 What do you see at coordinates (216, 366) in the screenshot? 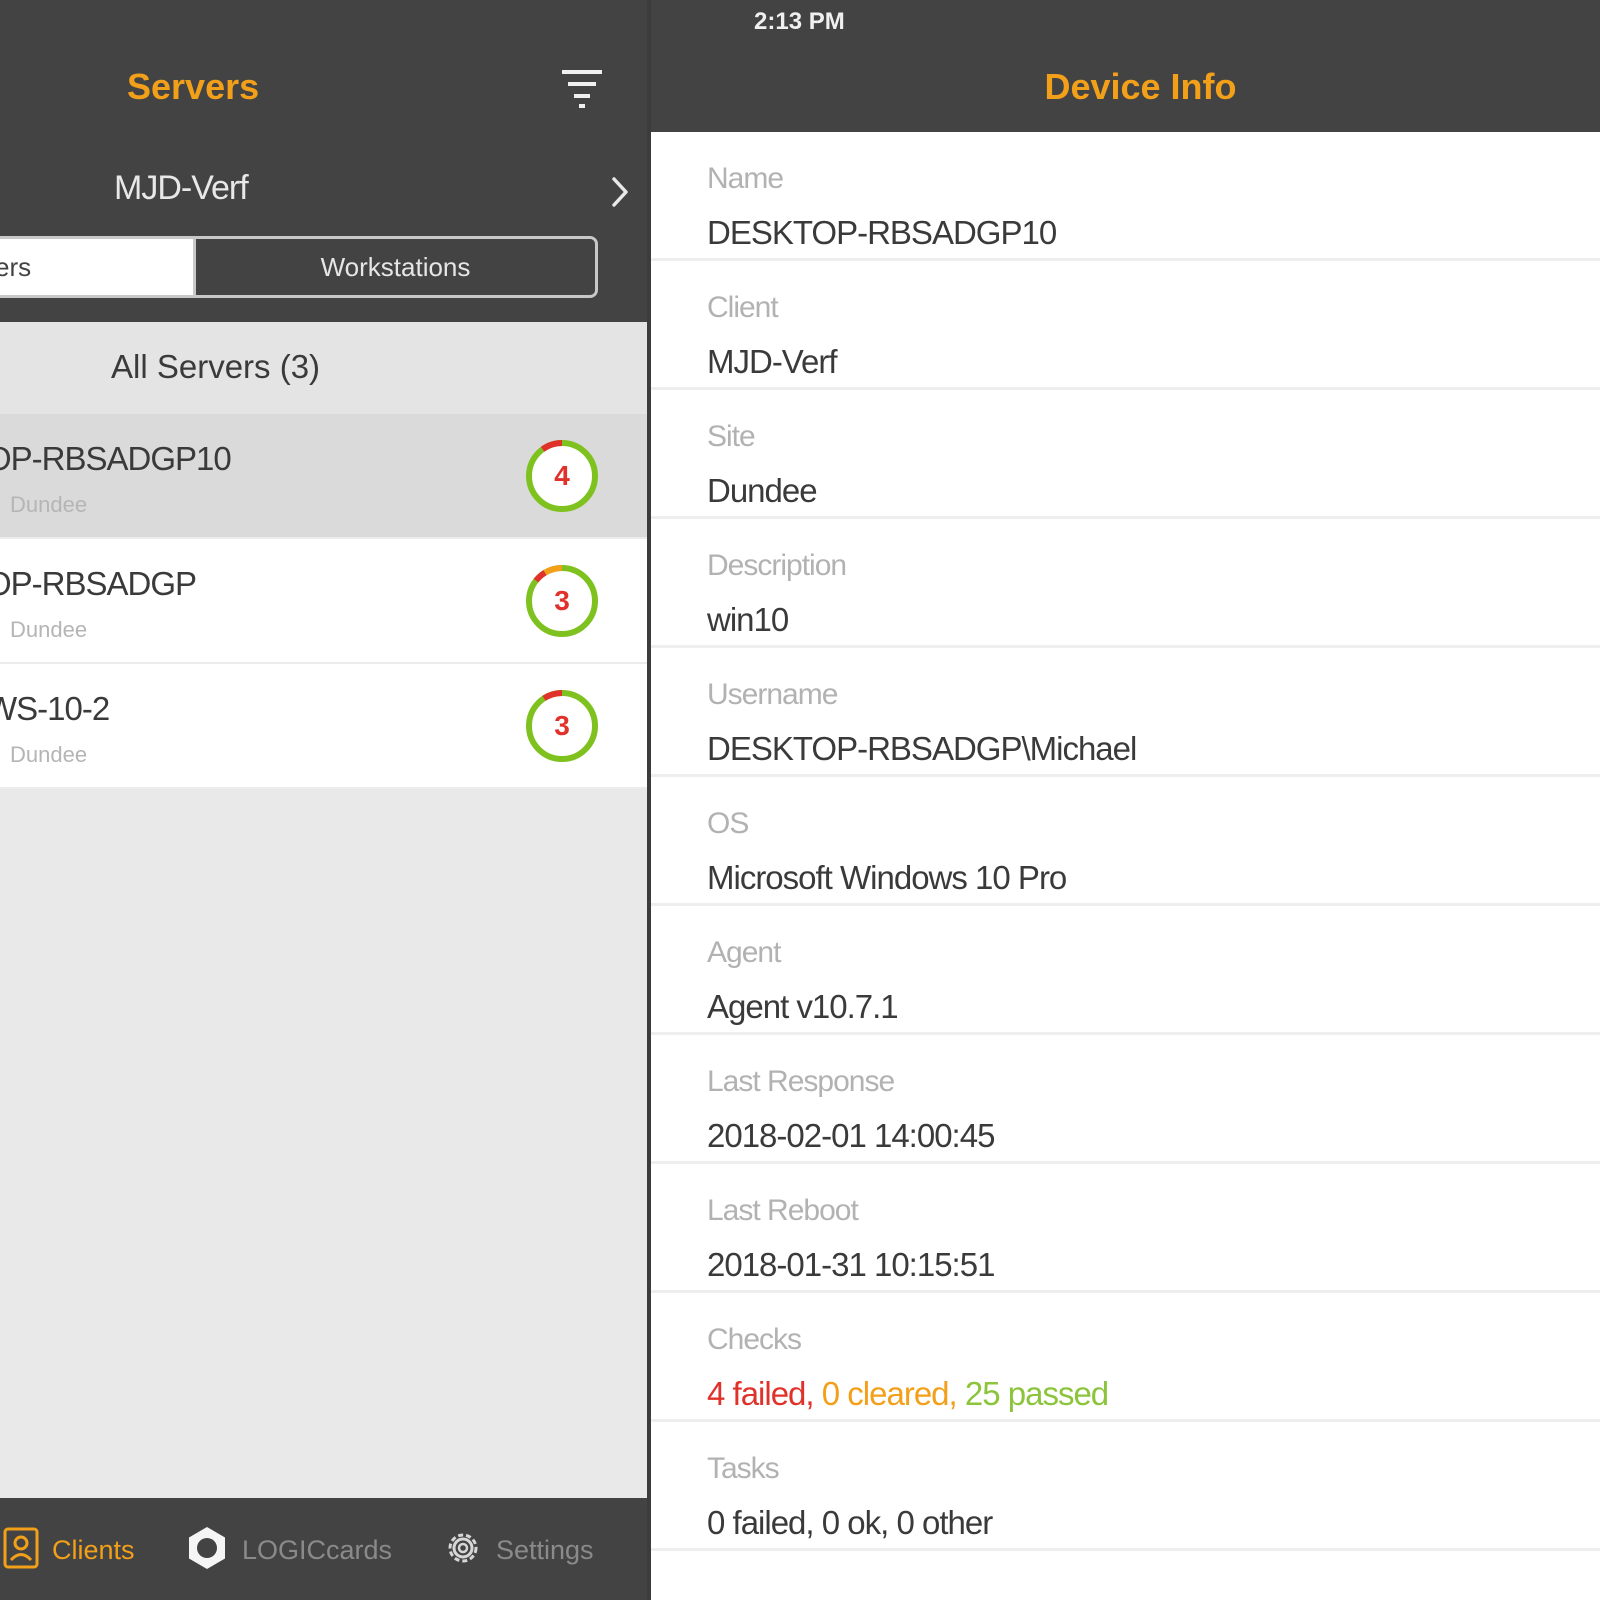
I see `group-title: All Servers (3)` at bounding box center [216, 366].